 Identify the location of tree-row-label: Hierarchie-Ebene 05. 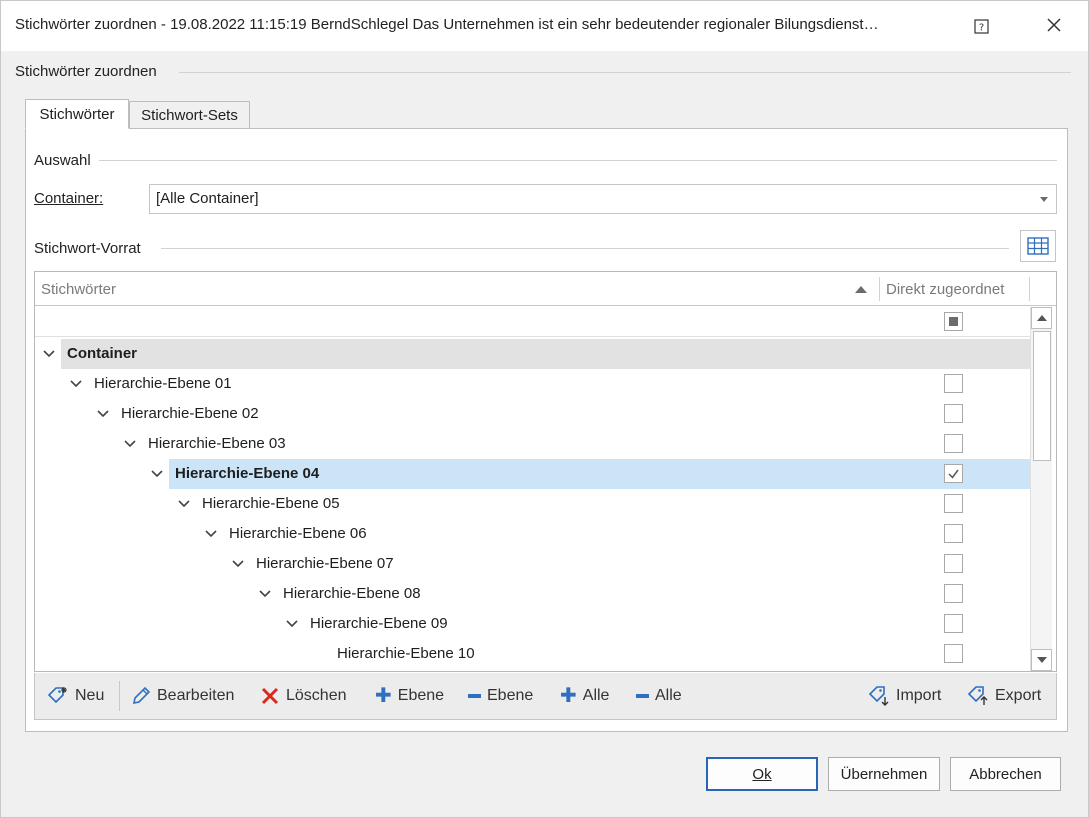
(271, 503).